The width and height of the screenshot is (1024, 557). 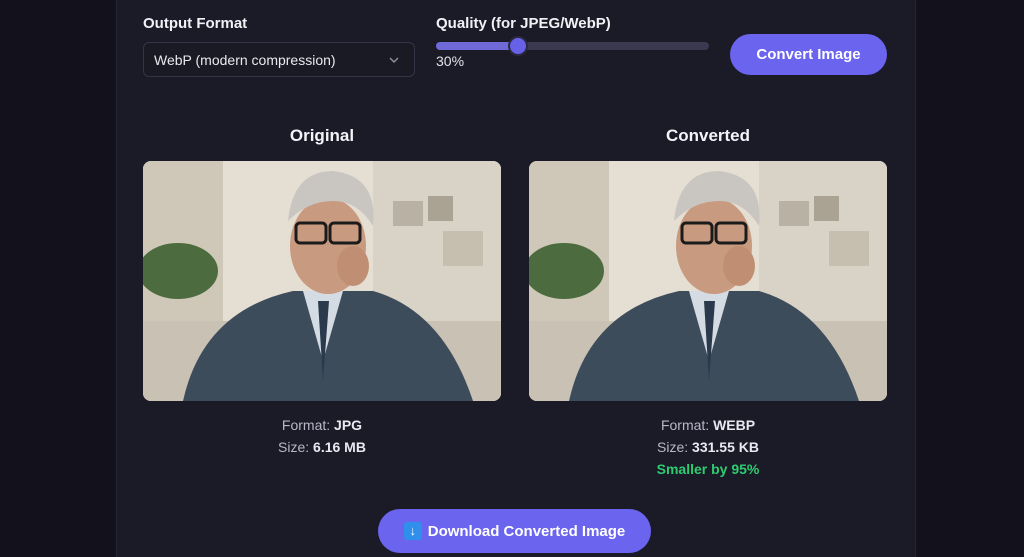 I want to click on converted-format: WEBP, so click(x=734, y=425).